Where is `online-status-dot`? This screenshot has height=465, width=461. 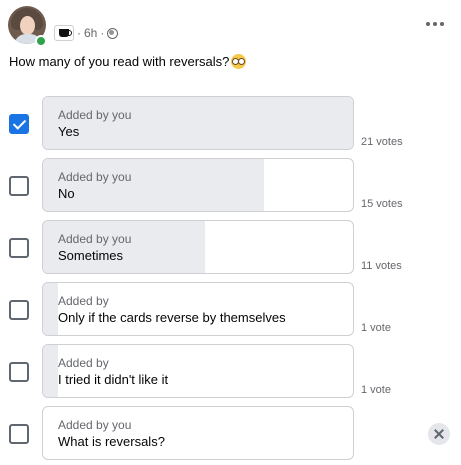 online-status-dot is located at coordinates (41, 41).